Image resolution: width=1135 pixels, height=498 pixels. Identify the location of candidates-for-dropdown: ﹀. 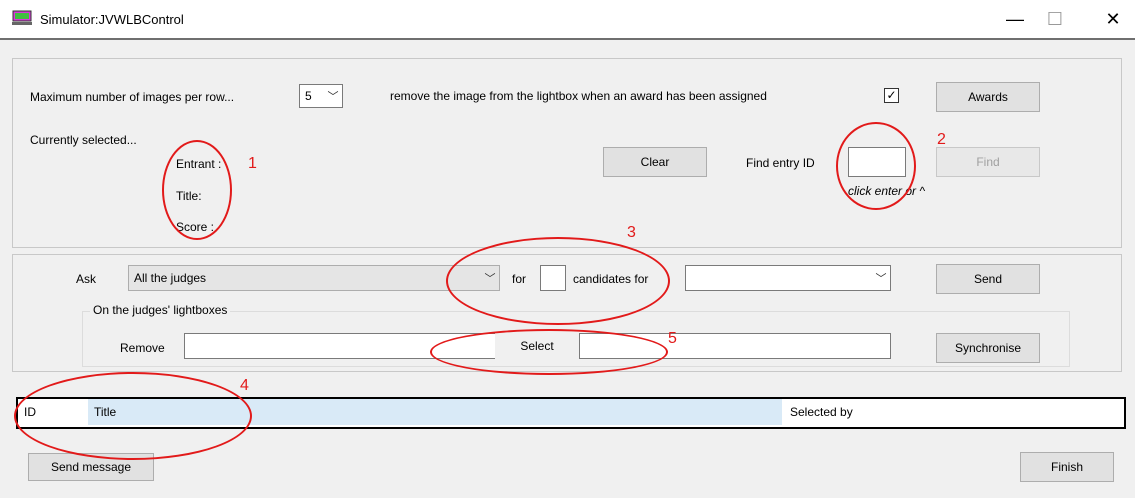
(788, 278).